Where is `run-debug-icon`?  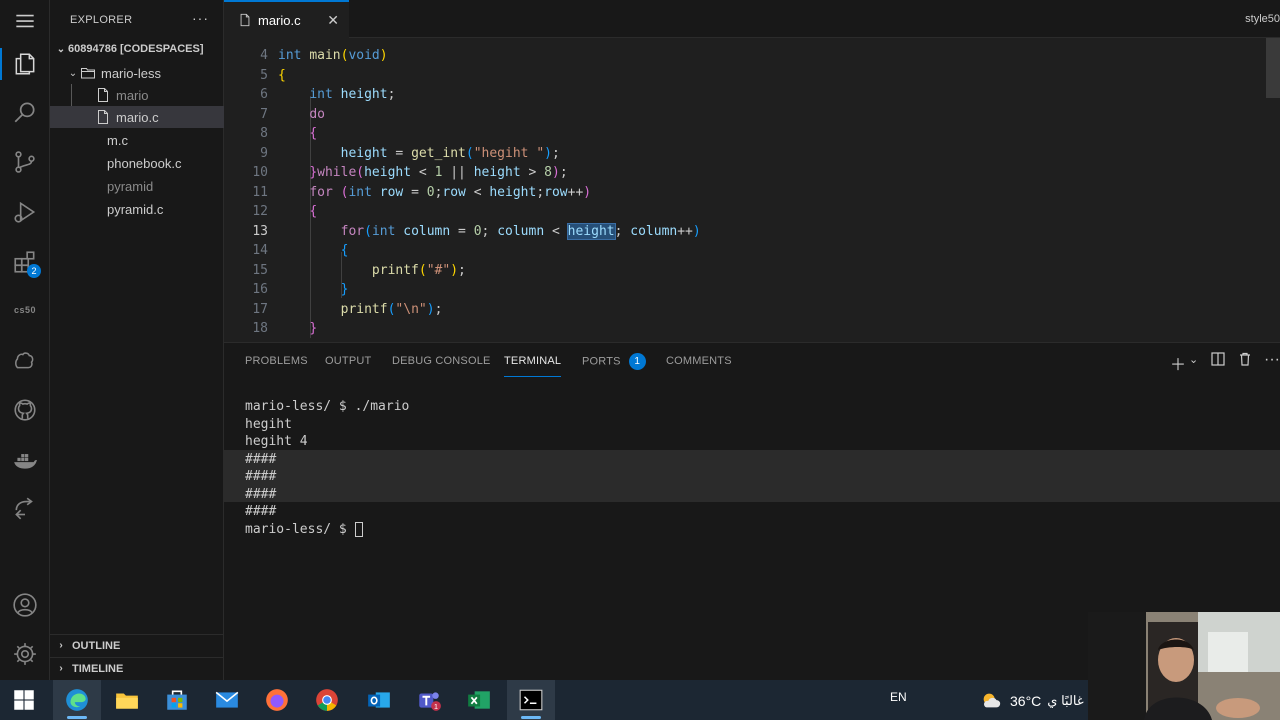 run-debug-icon is located at coordinates (25, 212).